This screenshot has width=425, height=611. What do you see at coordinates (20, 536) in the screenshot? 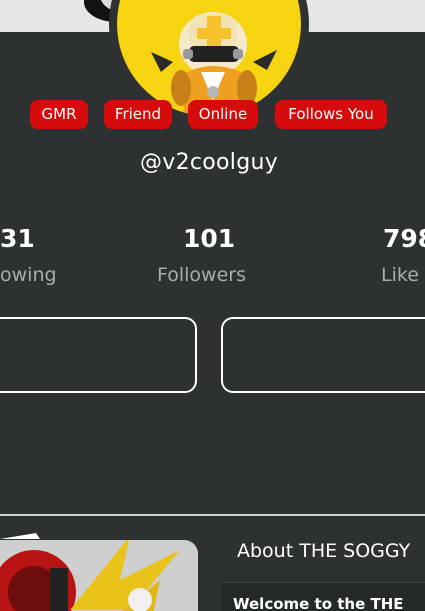
I see `section-header-fragment` at bounding box center [20, 536].